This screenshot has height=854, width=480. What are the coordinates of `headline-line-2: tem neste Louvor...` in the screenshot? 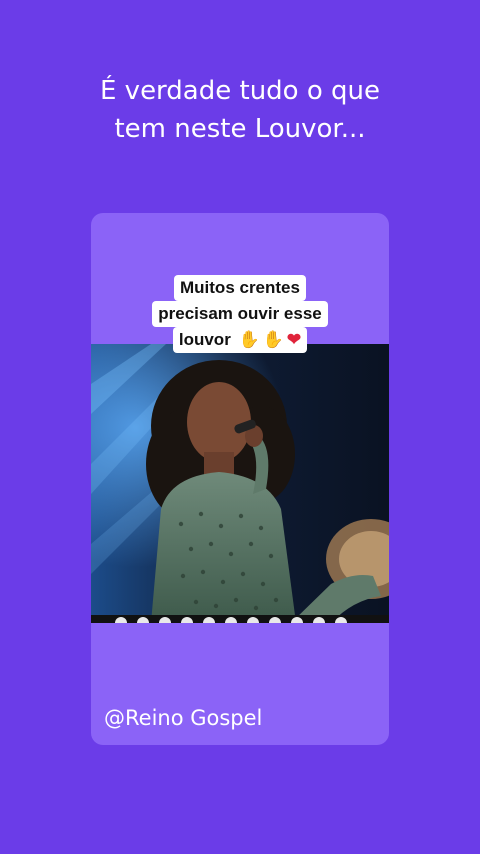 It's located at (240, 129).